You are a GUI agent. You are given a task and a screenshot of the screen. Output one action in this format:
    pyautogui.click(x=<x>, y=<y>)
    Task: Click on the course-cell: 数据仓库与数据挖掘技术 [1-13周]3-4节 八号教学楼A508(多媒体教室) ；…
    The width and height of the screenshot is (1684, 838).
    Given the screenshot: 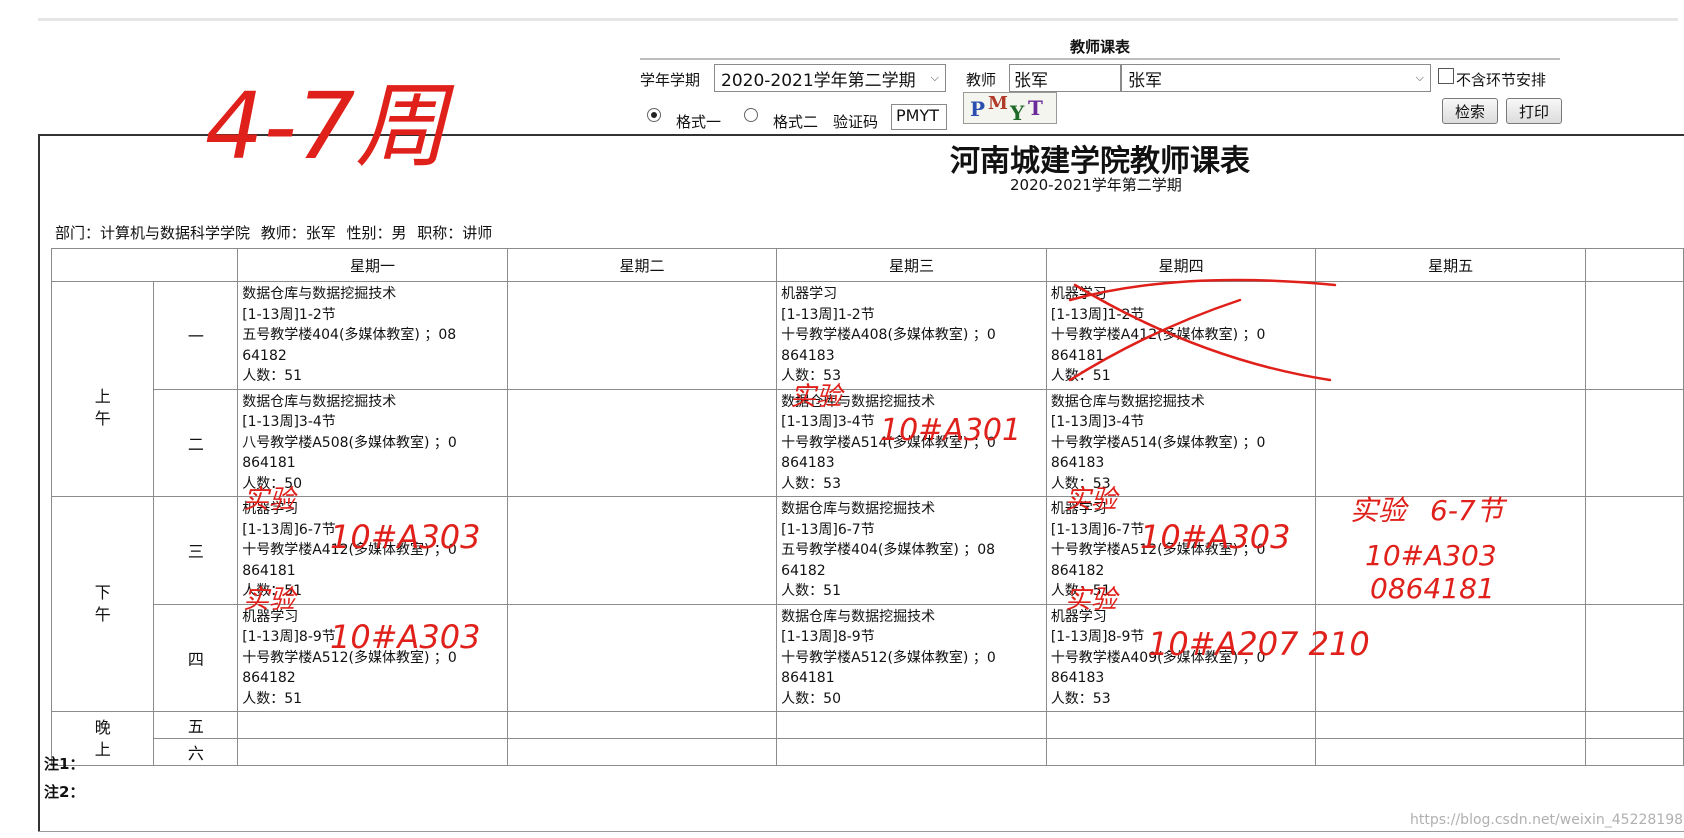 What is the action you would take?
    pyautogui.click(x=372, y=442)
    